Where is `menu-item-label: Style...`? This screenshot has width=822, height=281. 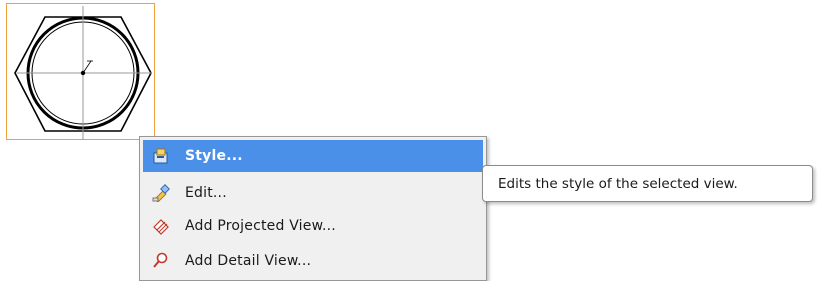 menu-item-label: Style... is located at coordinates (214, 156).